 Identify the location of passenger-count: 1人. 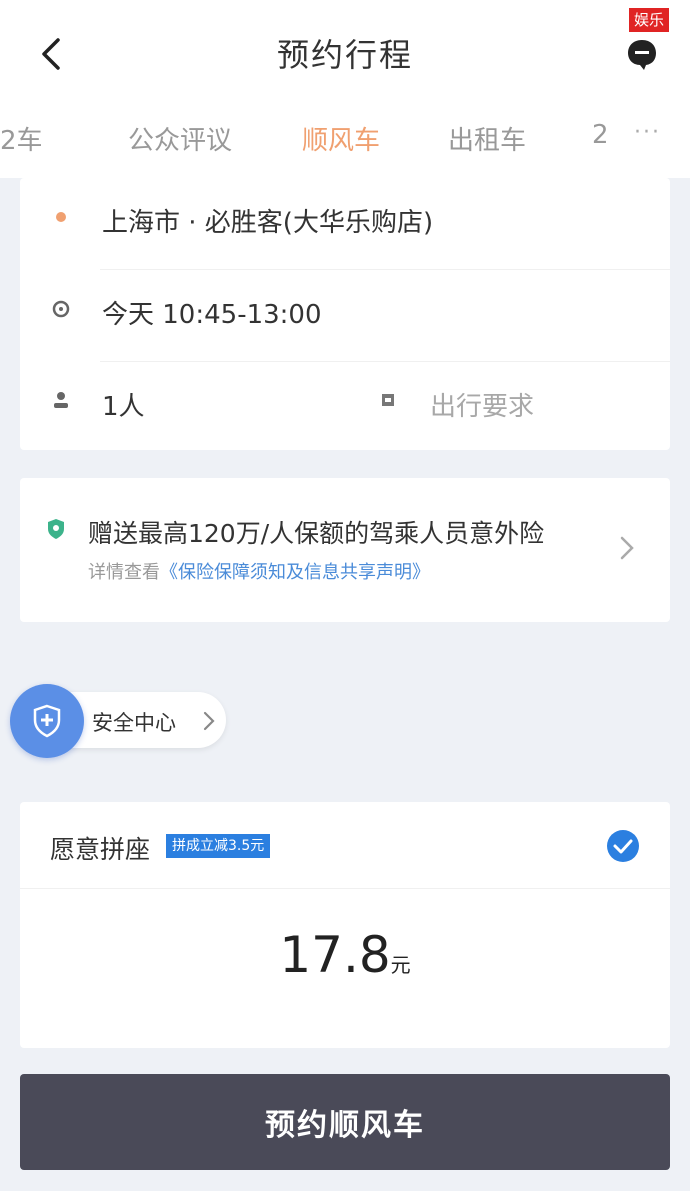
(123, 404).